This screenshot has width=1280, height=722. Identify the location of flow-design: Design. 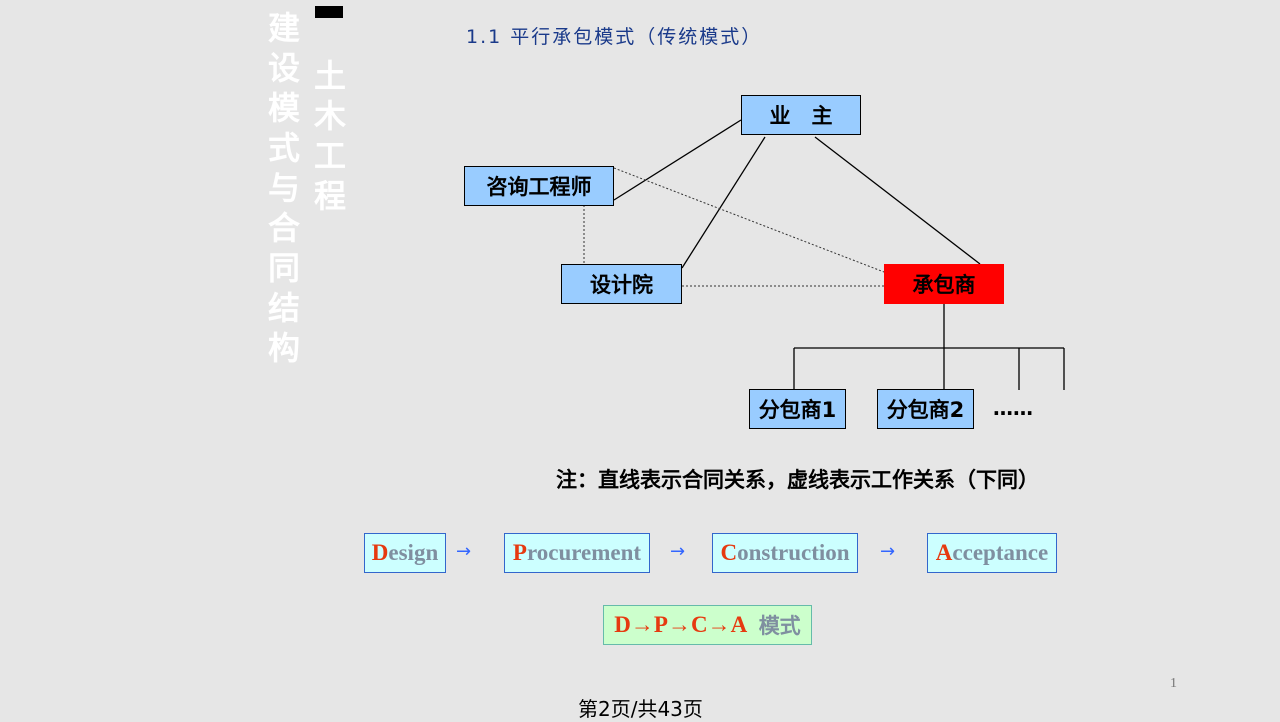
(405, 553).